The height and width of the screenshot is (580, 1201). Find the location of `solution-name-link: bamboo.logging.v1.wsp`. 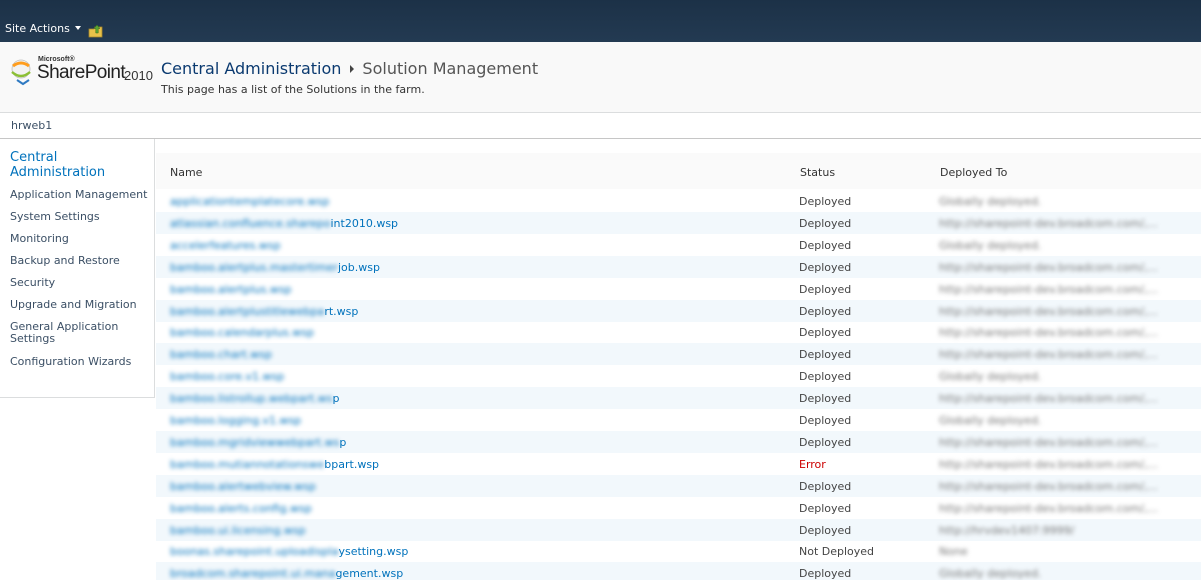

solution-name-link: bamboo.logging.v1.wsp is located at coordinates (235, 420).